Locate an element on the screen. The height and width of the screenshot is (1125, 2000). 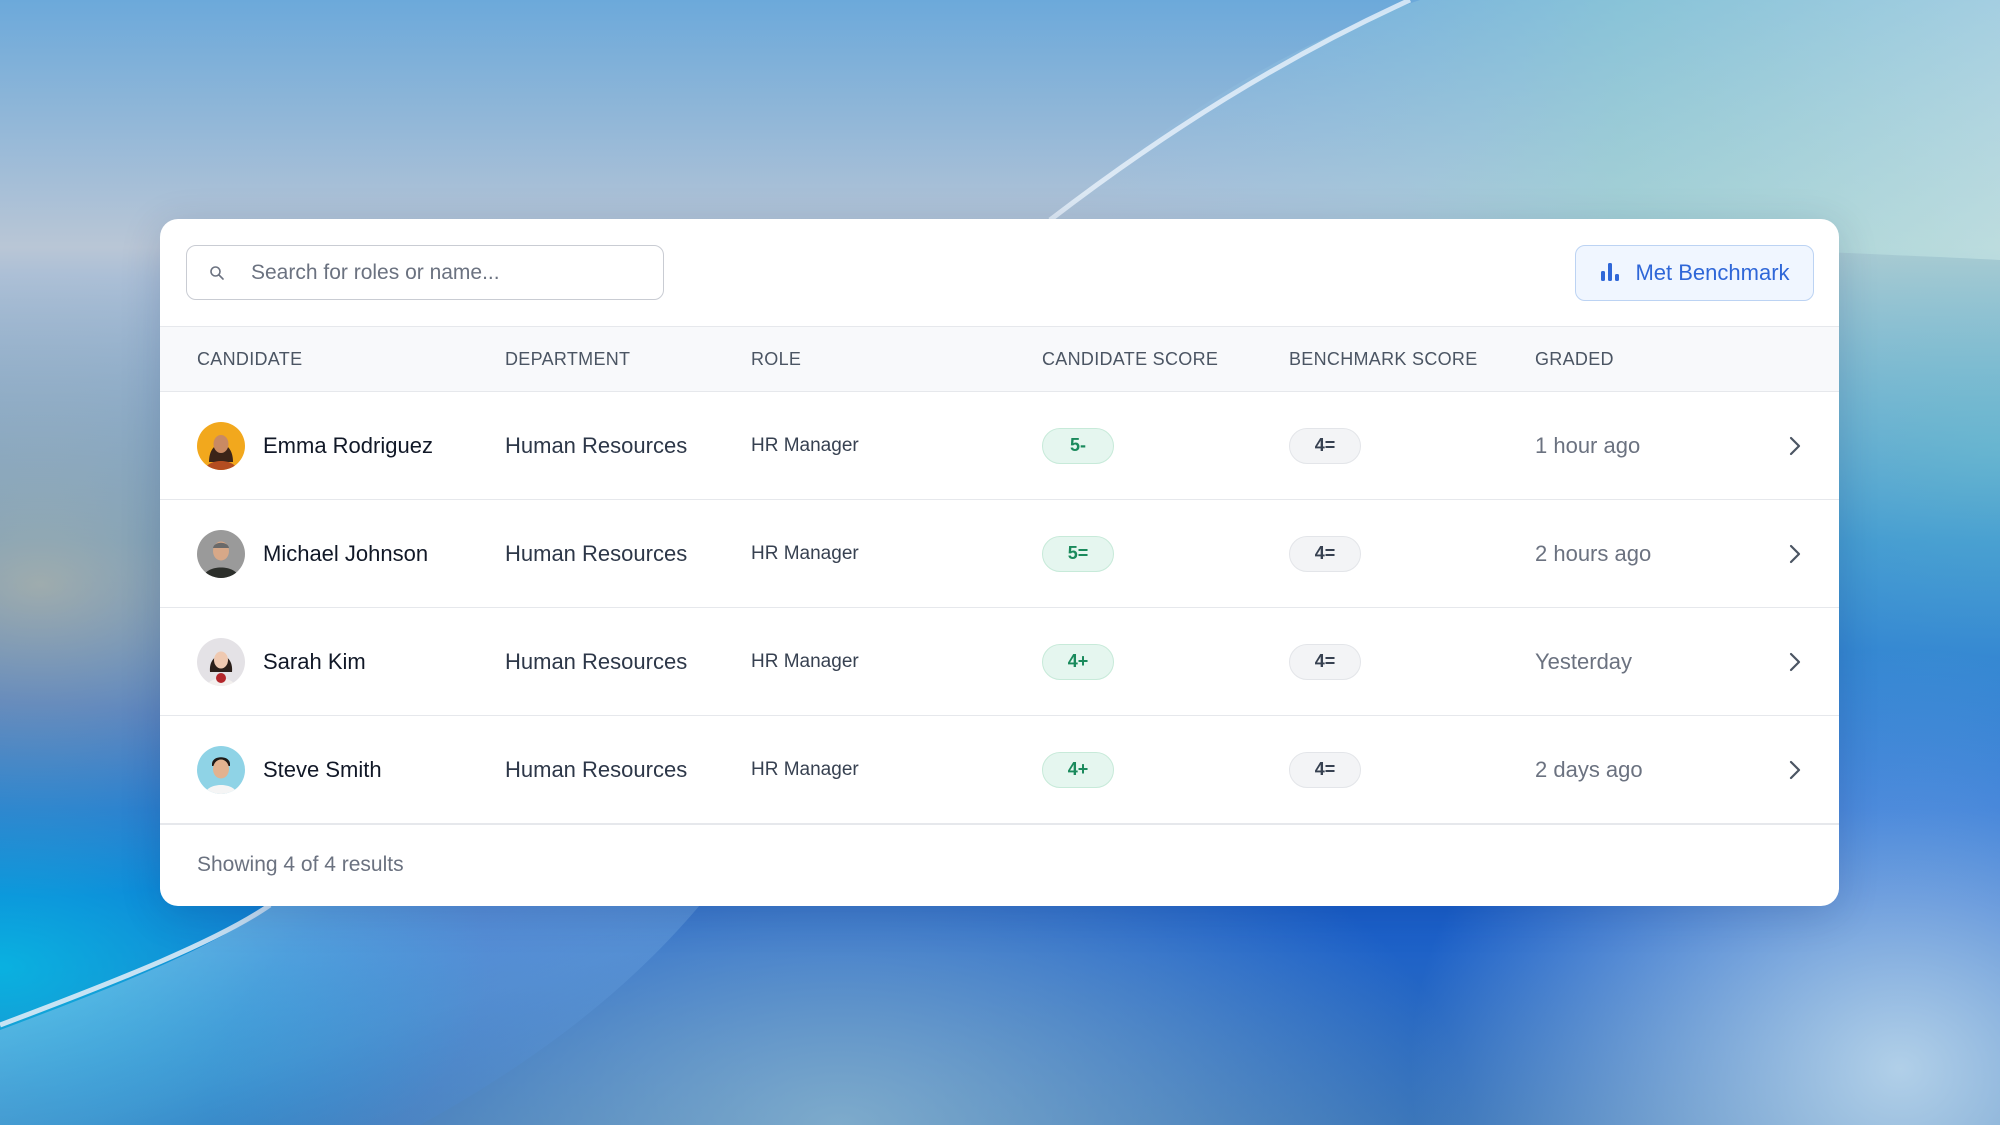
candidate-score-badge: 5- is located at coordinates (1078, 445).